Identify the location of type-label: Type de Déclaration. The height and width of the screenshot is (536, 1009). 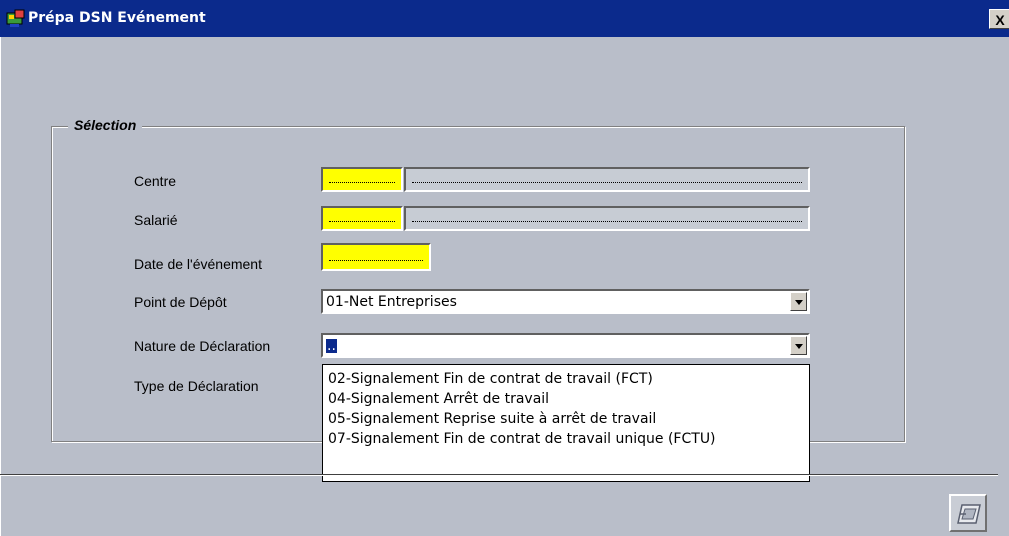
(196, 386).